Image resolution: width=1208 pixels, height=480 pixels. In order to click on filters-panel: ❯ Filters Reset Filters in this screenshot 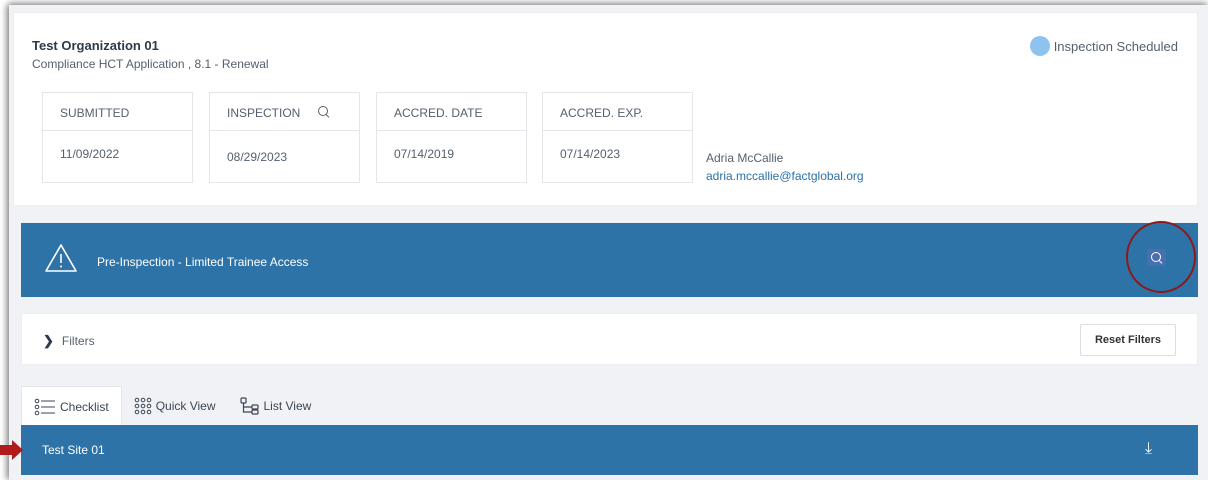, I will do `click(609, 339)`.